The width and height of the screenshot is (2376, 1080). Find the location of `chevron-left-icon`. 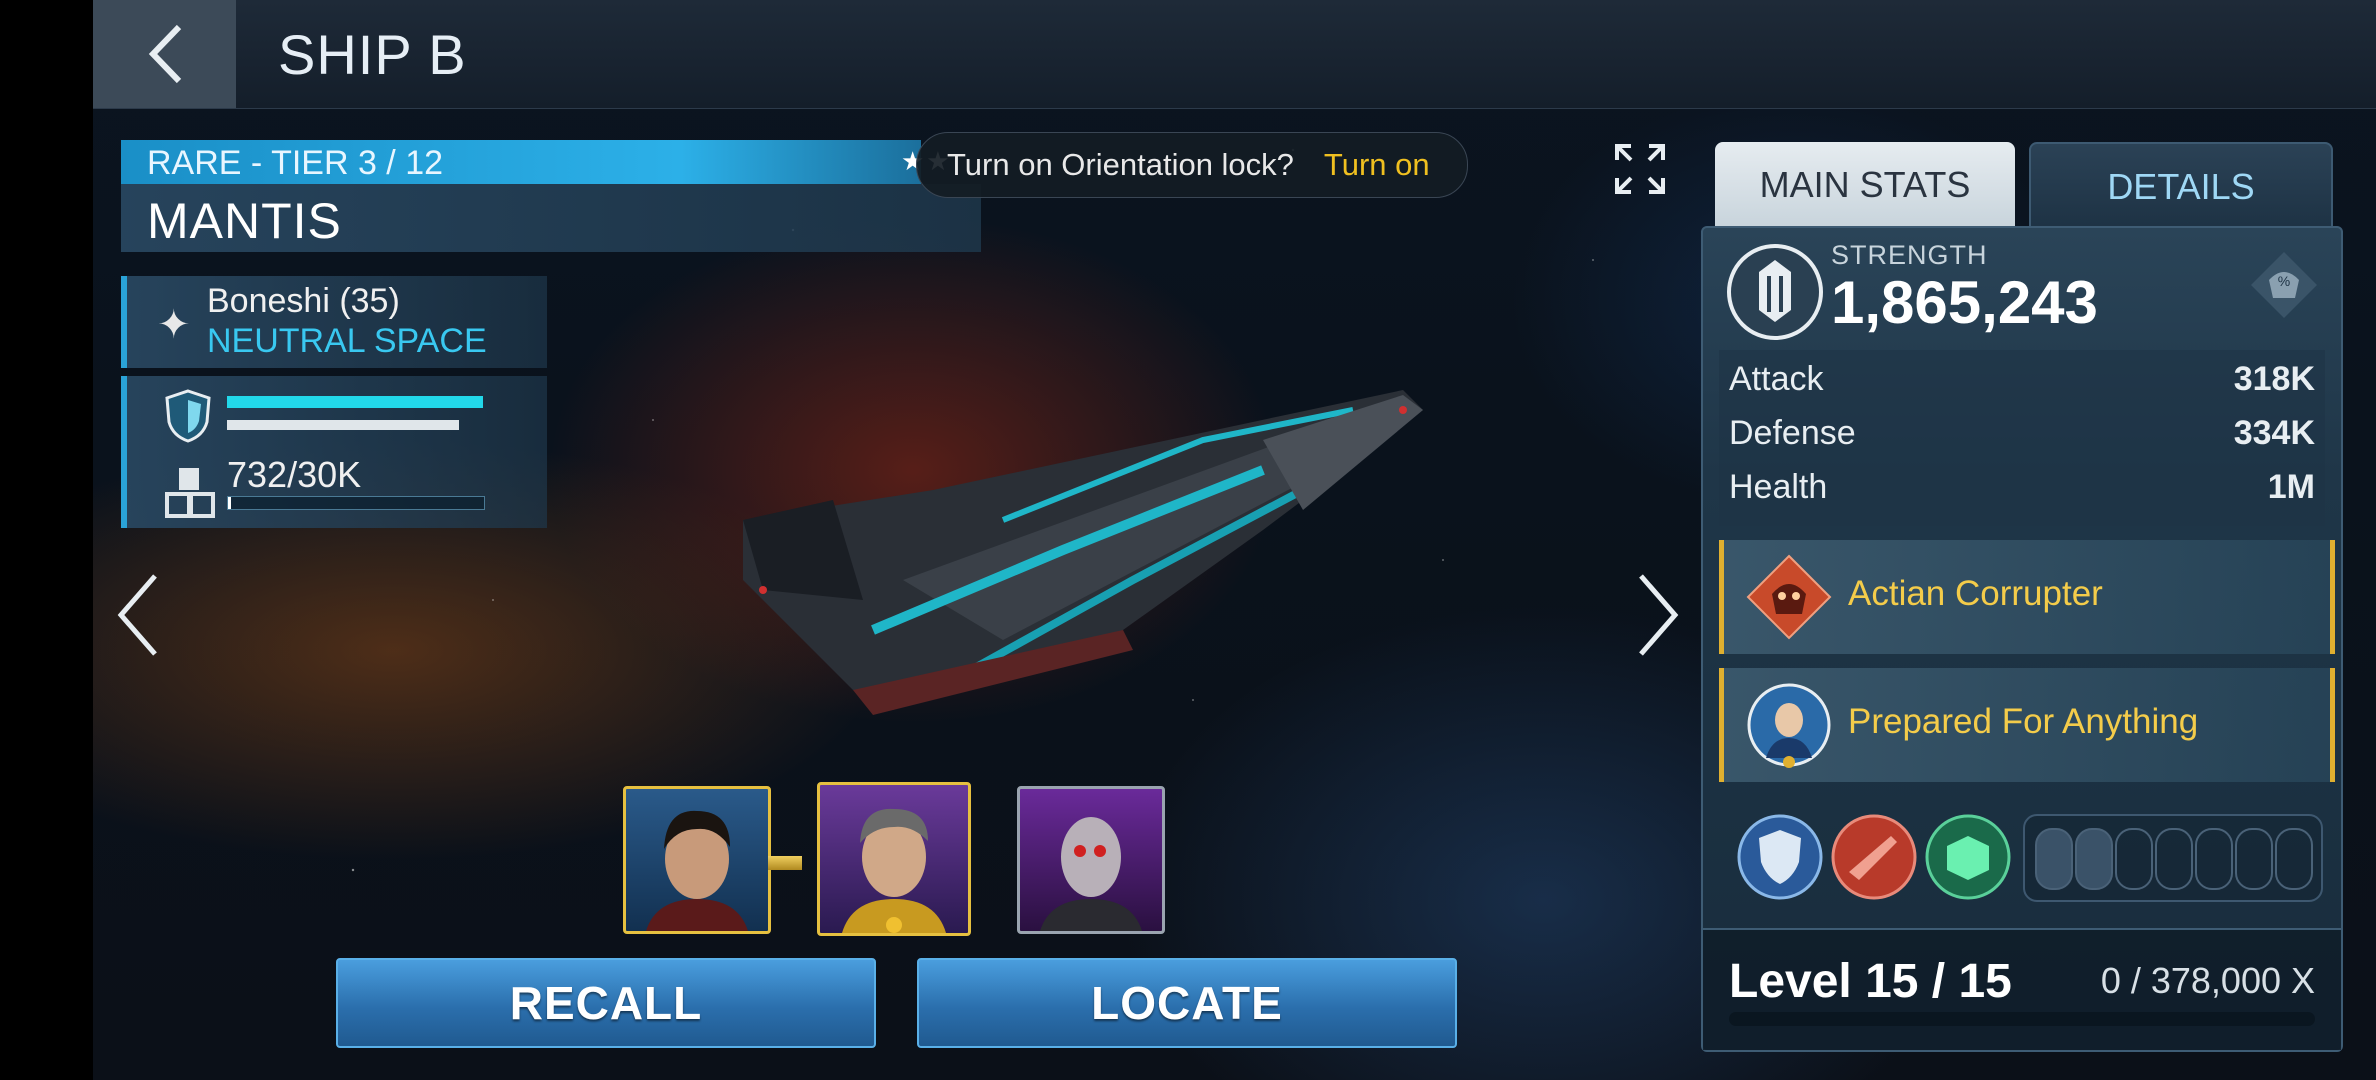

chevron-left-icon is located at coordinates (164, 54).